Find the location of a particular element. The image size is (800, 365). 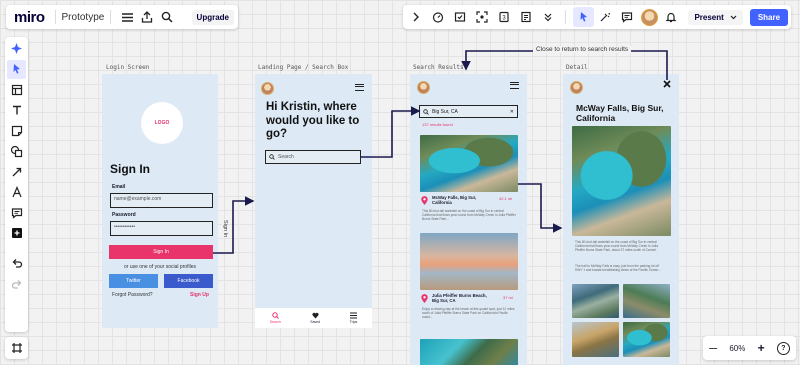

more-chevron-icon is located at coordinates (547, 17).